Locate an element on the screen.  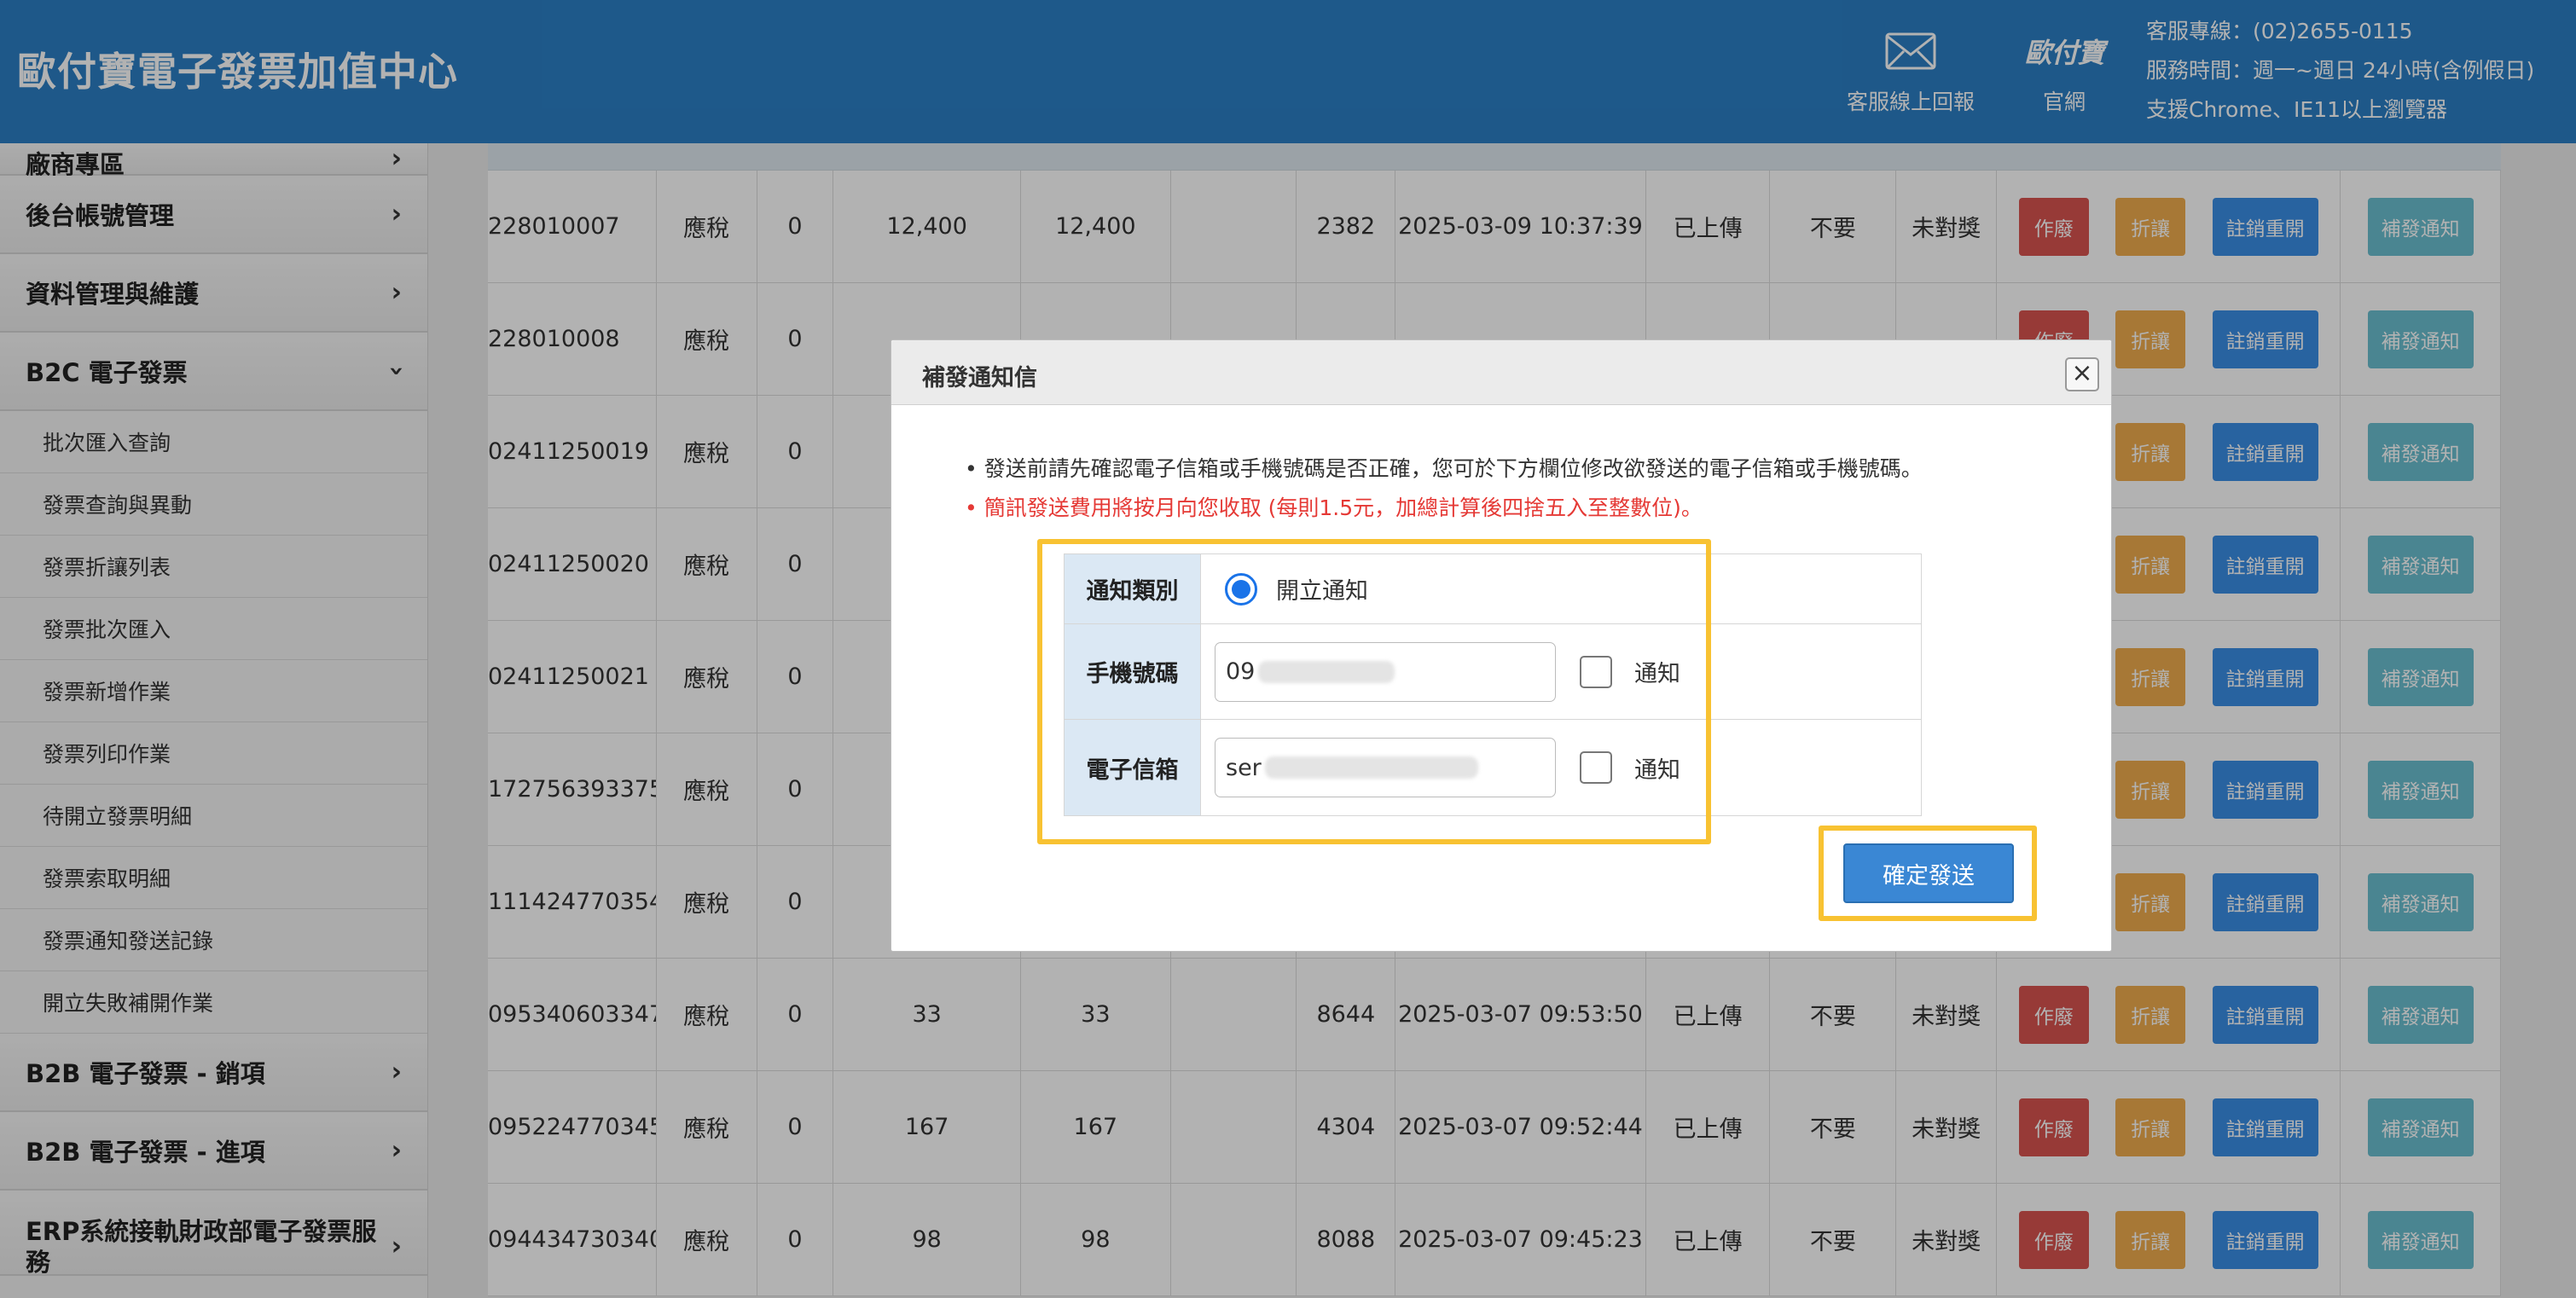
close-icon: × is located at coordinates (2082, 374).